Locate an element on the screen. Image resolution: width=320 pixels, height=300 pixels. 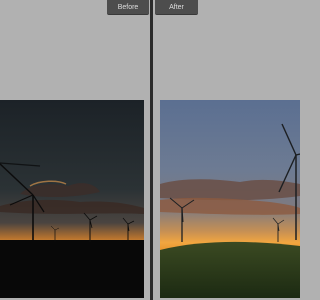
split-divider is located at coordinates (151, 150).